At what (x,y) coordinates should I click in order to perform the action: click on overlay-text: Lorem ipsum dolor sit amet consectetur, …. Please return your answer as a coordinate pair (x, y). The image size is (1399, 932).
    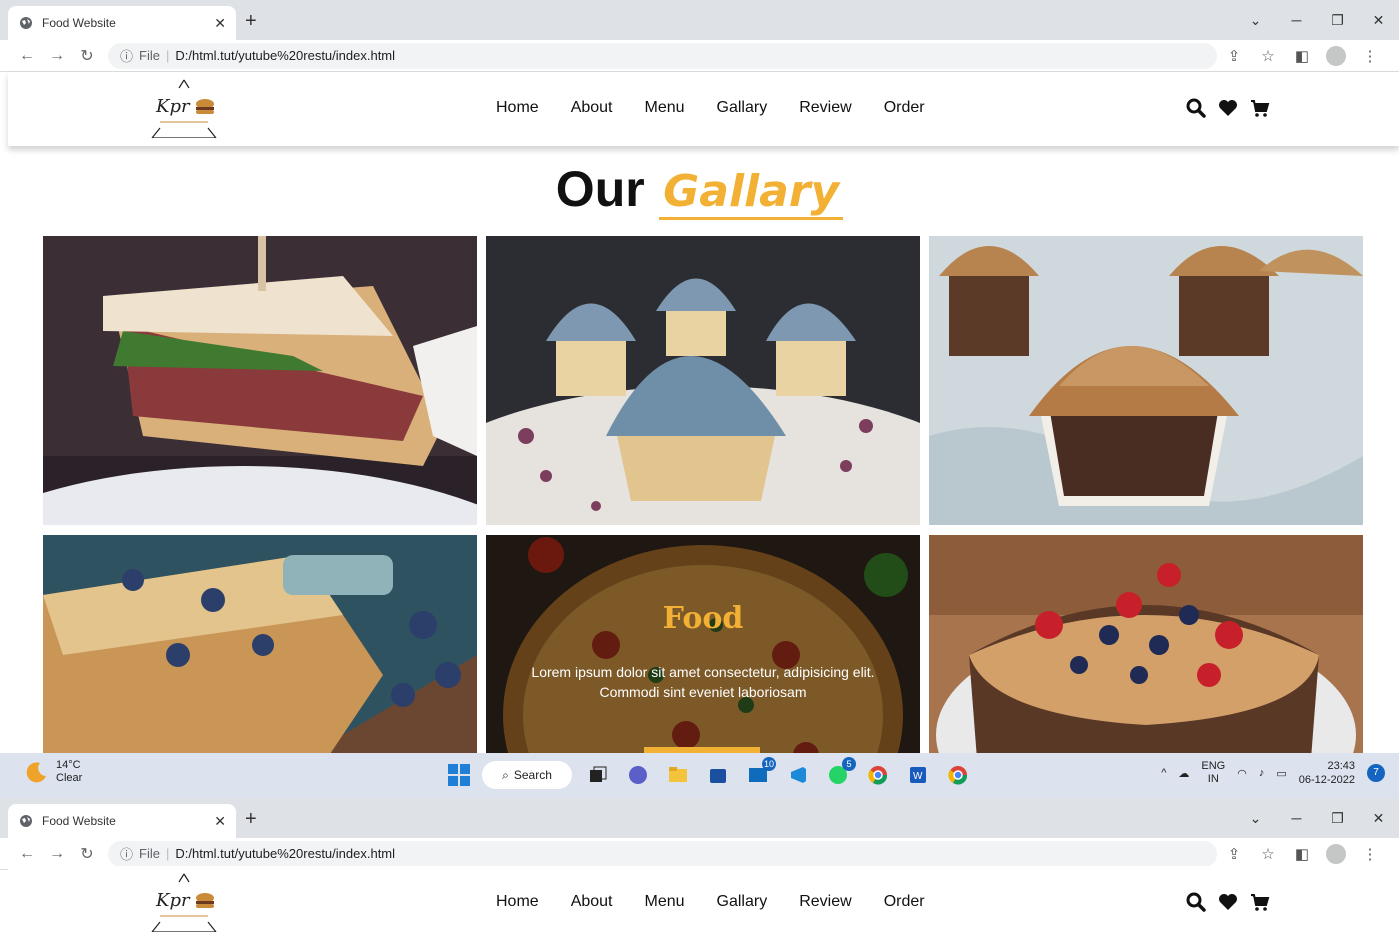
    Looking at the image, I should click on (703, 682).